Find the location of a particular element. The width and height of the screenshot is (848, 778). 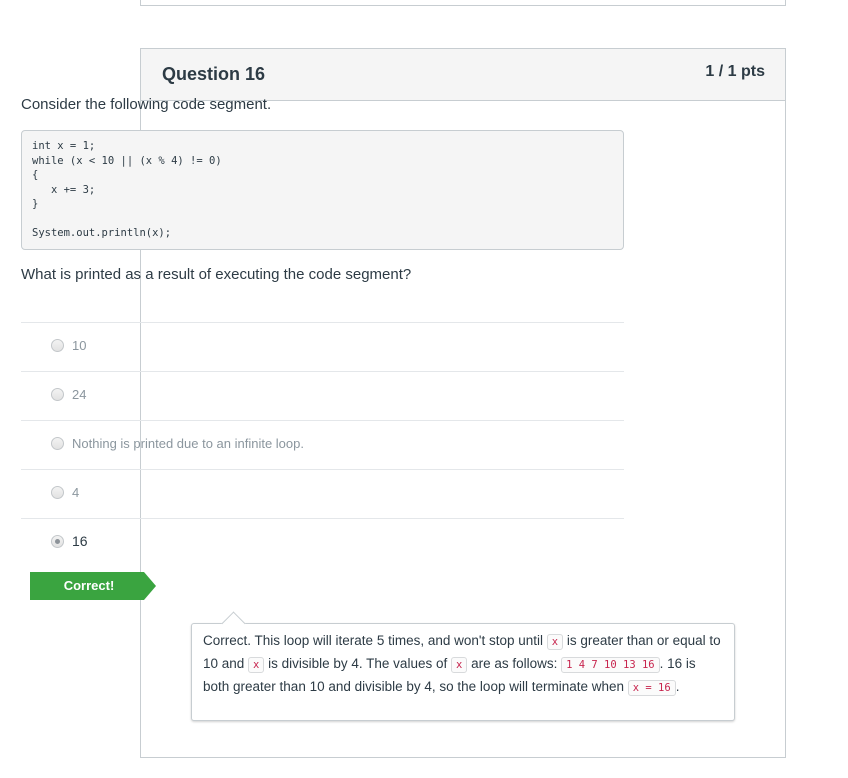

correct-answer-flag: Correct! is located at coordinates (93, 586).